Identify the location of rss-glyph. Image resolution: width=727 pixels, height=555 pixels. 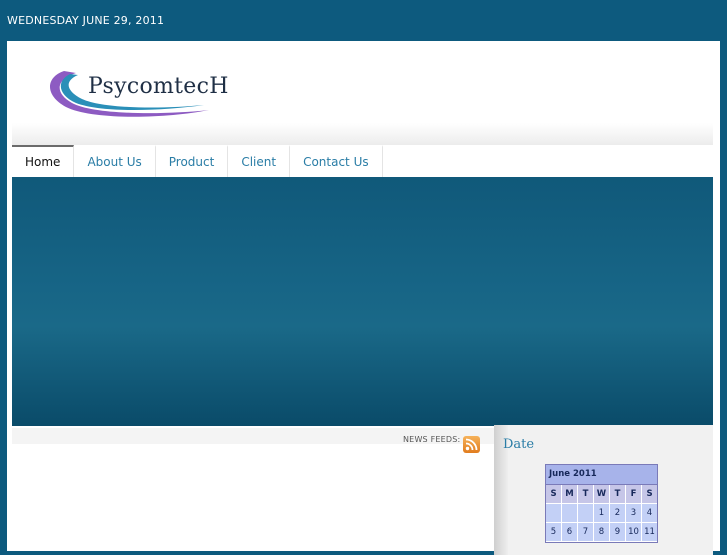
(471, 444).